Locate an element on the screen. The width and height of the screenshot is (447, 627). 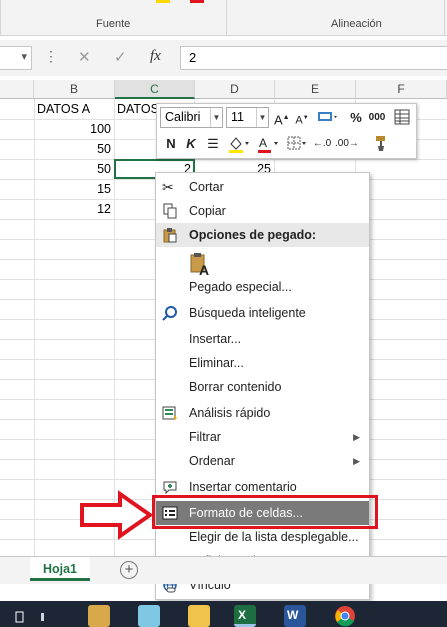
formula-input: 2 is located at coordinates (313, 58).